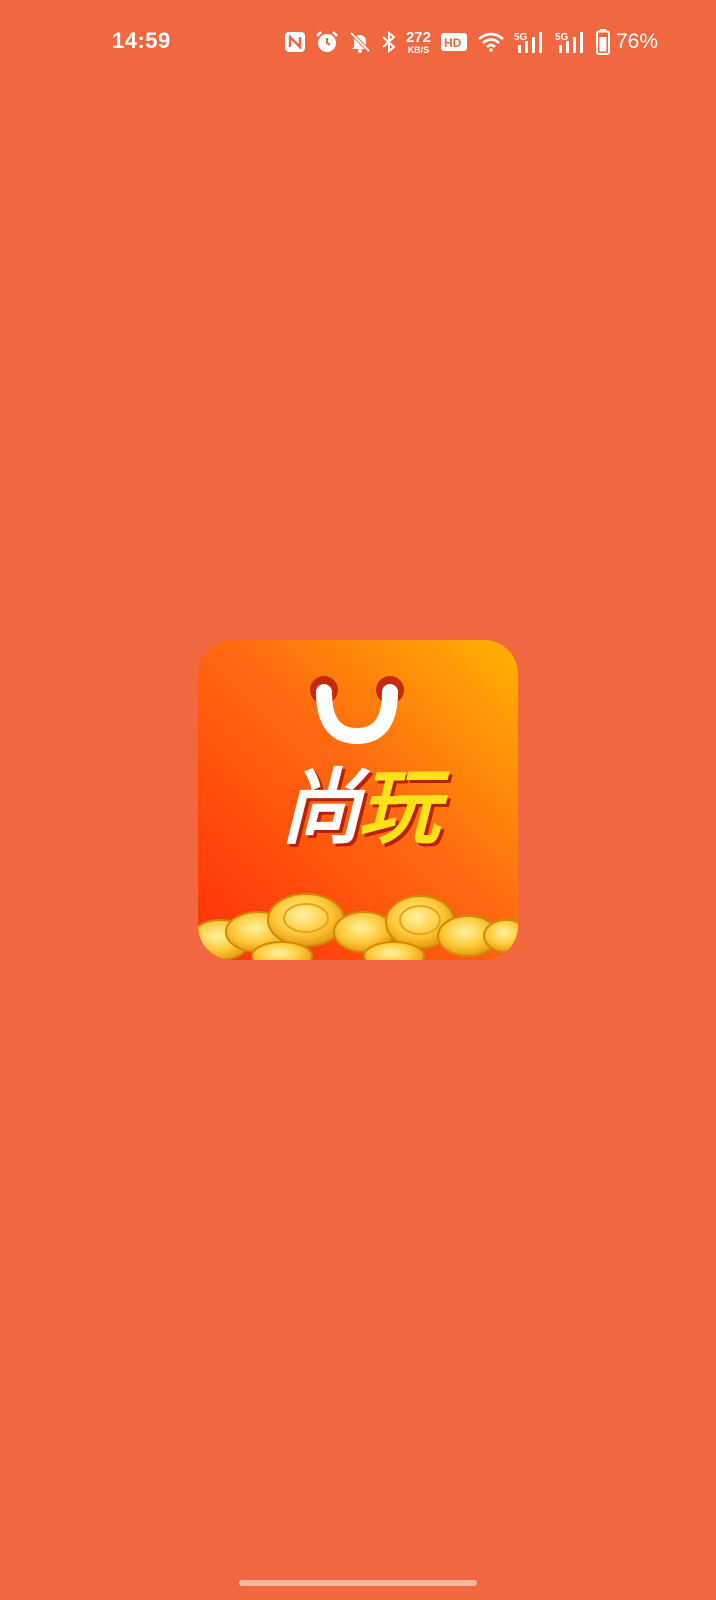  Describe the element at coordinates (389, 42) in the screenshot. I see `bluetooth-icon` at that location.